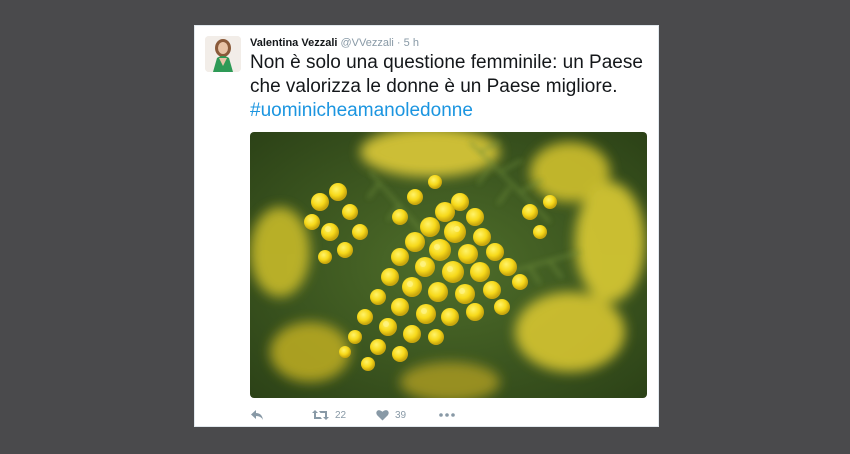 This screenshot has height=454, width=850. Describe the element at coordinates (401, 415) in the screenshot. I see `like-count: 39` at that location.